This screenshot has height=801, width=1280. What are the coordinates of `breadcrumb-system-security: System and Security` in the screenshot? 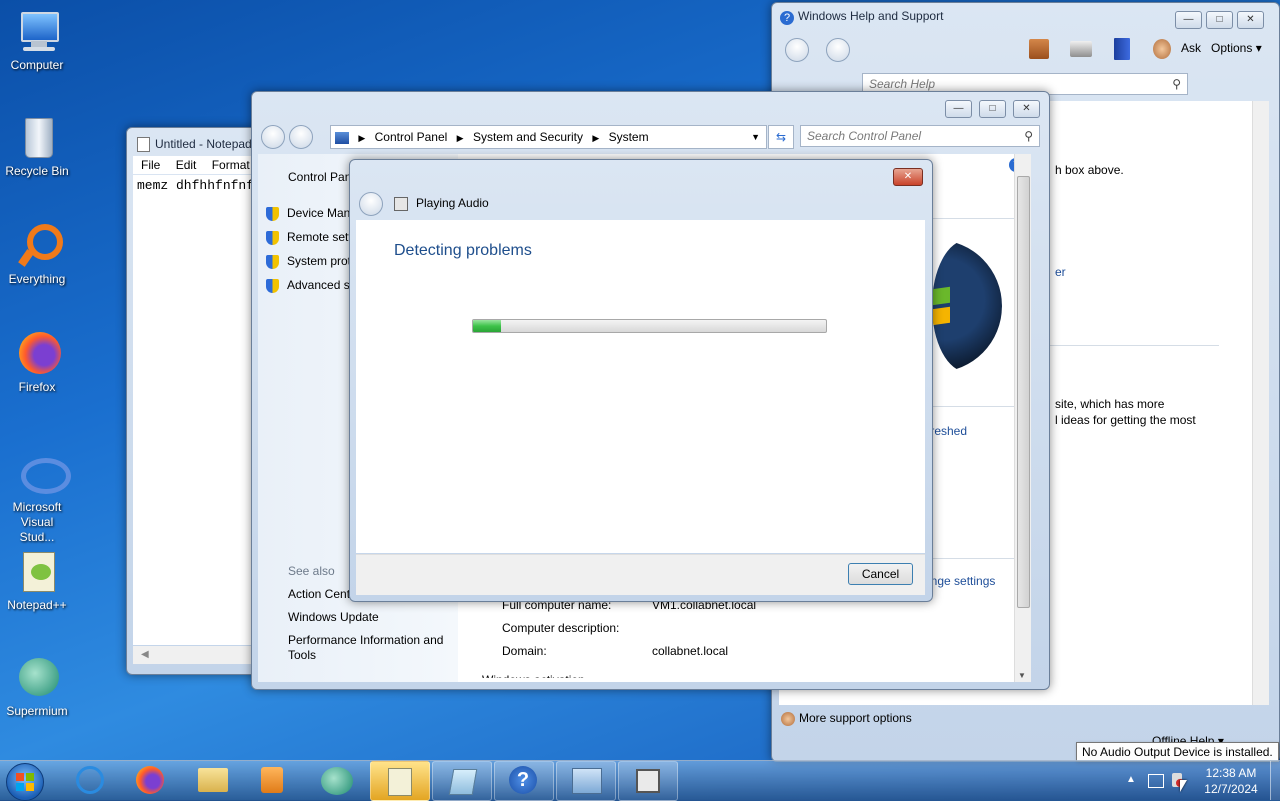 It's located at (528, 137).